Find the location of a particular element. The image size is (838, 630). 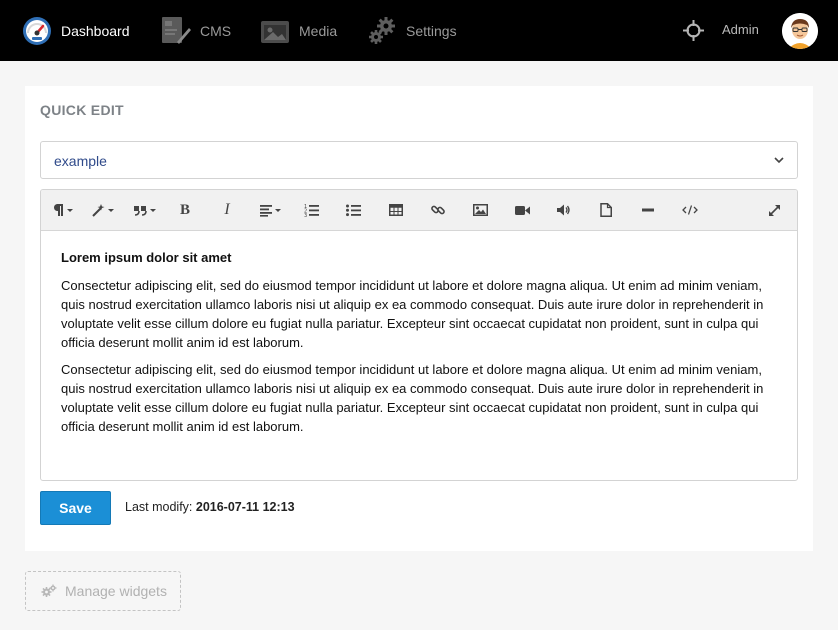

avatar is located at coordinates (800, 31).